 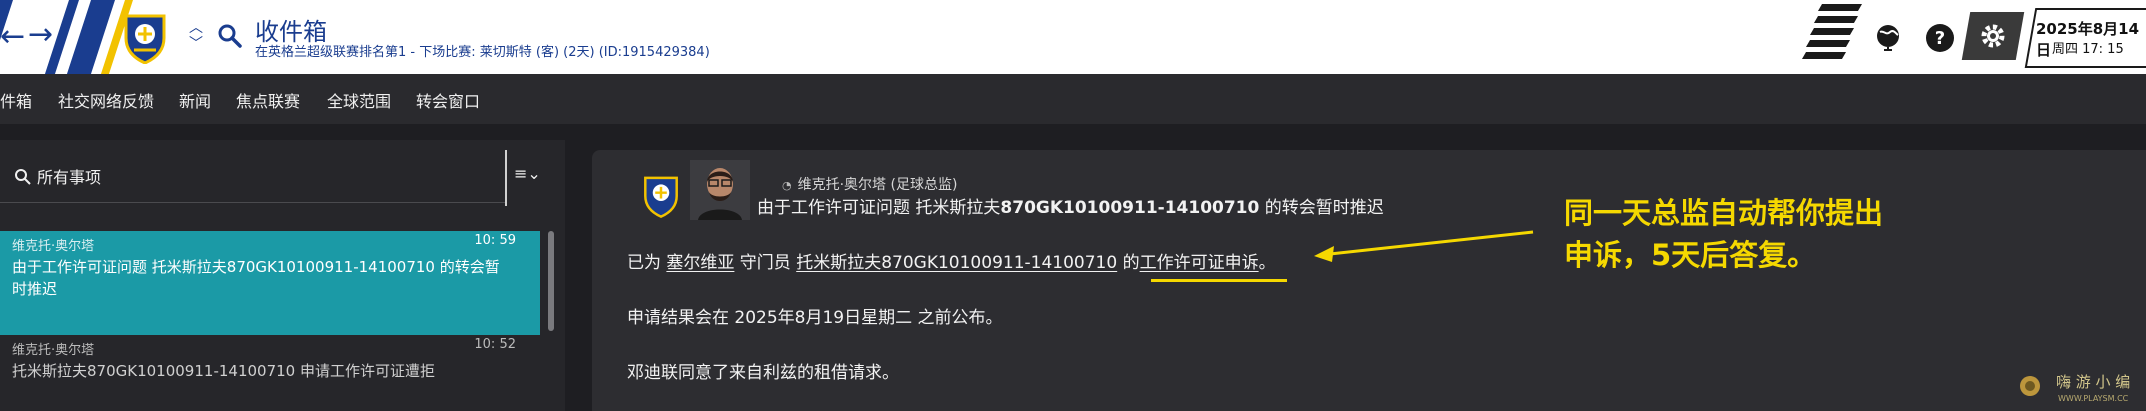 I want to click on tab-news: 新闻, so click(x=195, y=100).